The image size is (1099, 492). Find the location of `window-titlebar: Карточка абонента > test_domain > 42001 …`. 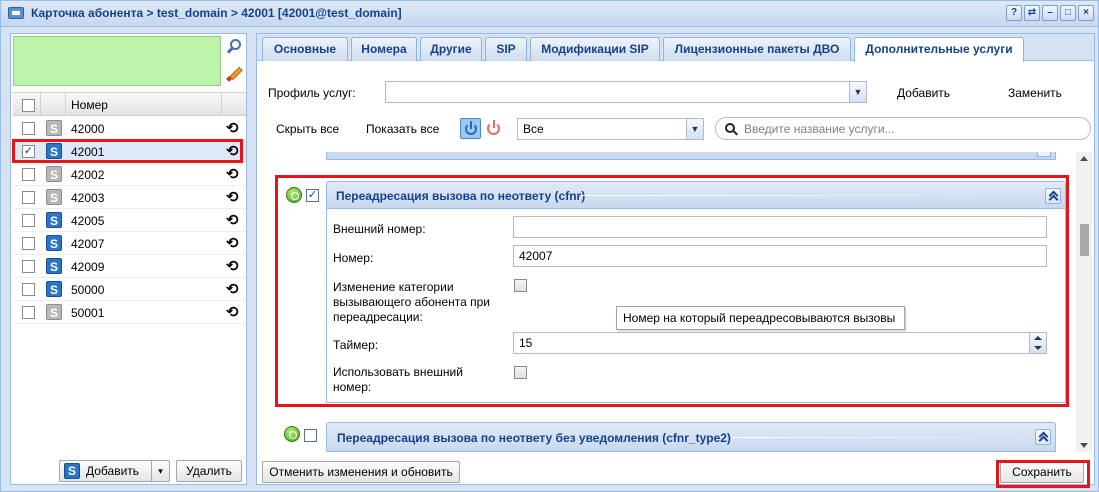

window-titlebar: Карточка абонента > test_domain > 42001 … is located at coordinates (549, 14).